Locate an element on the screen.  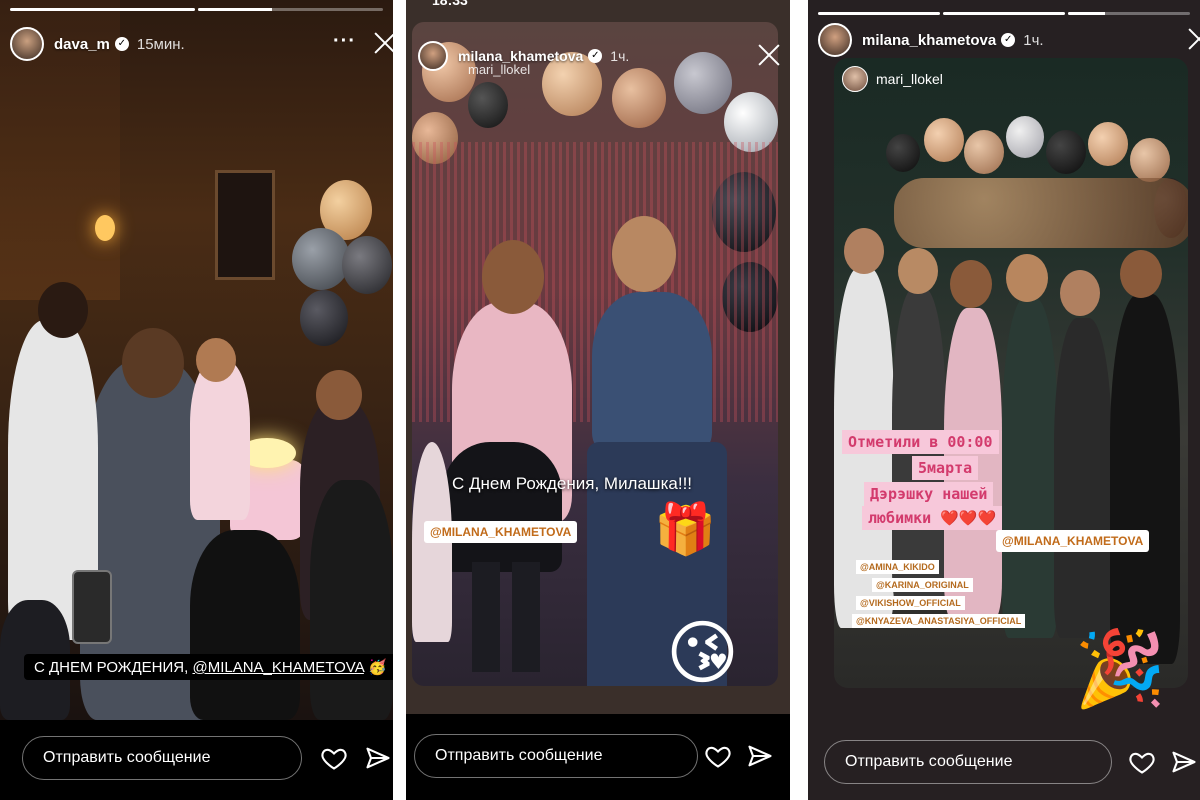
username: dava_m is located at coordinates (82, 44).